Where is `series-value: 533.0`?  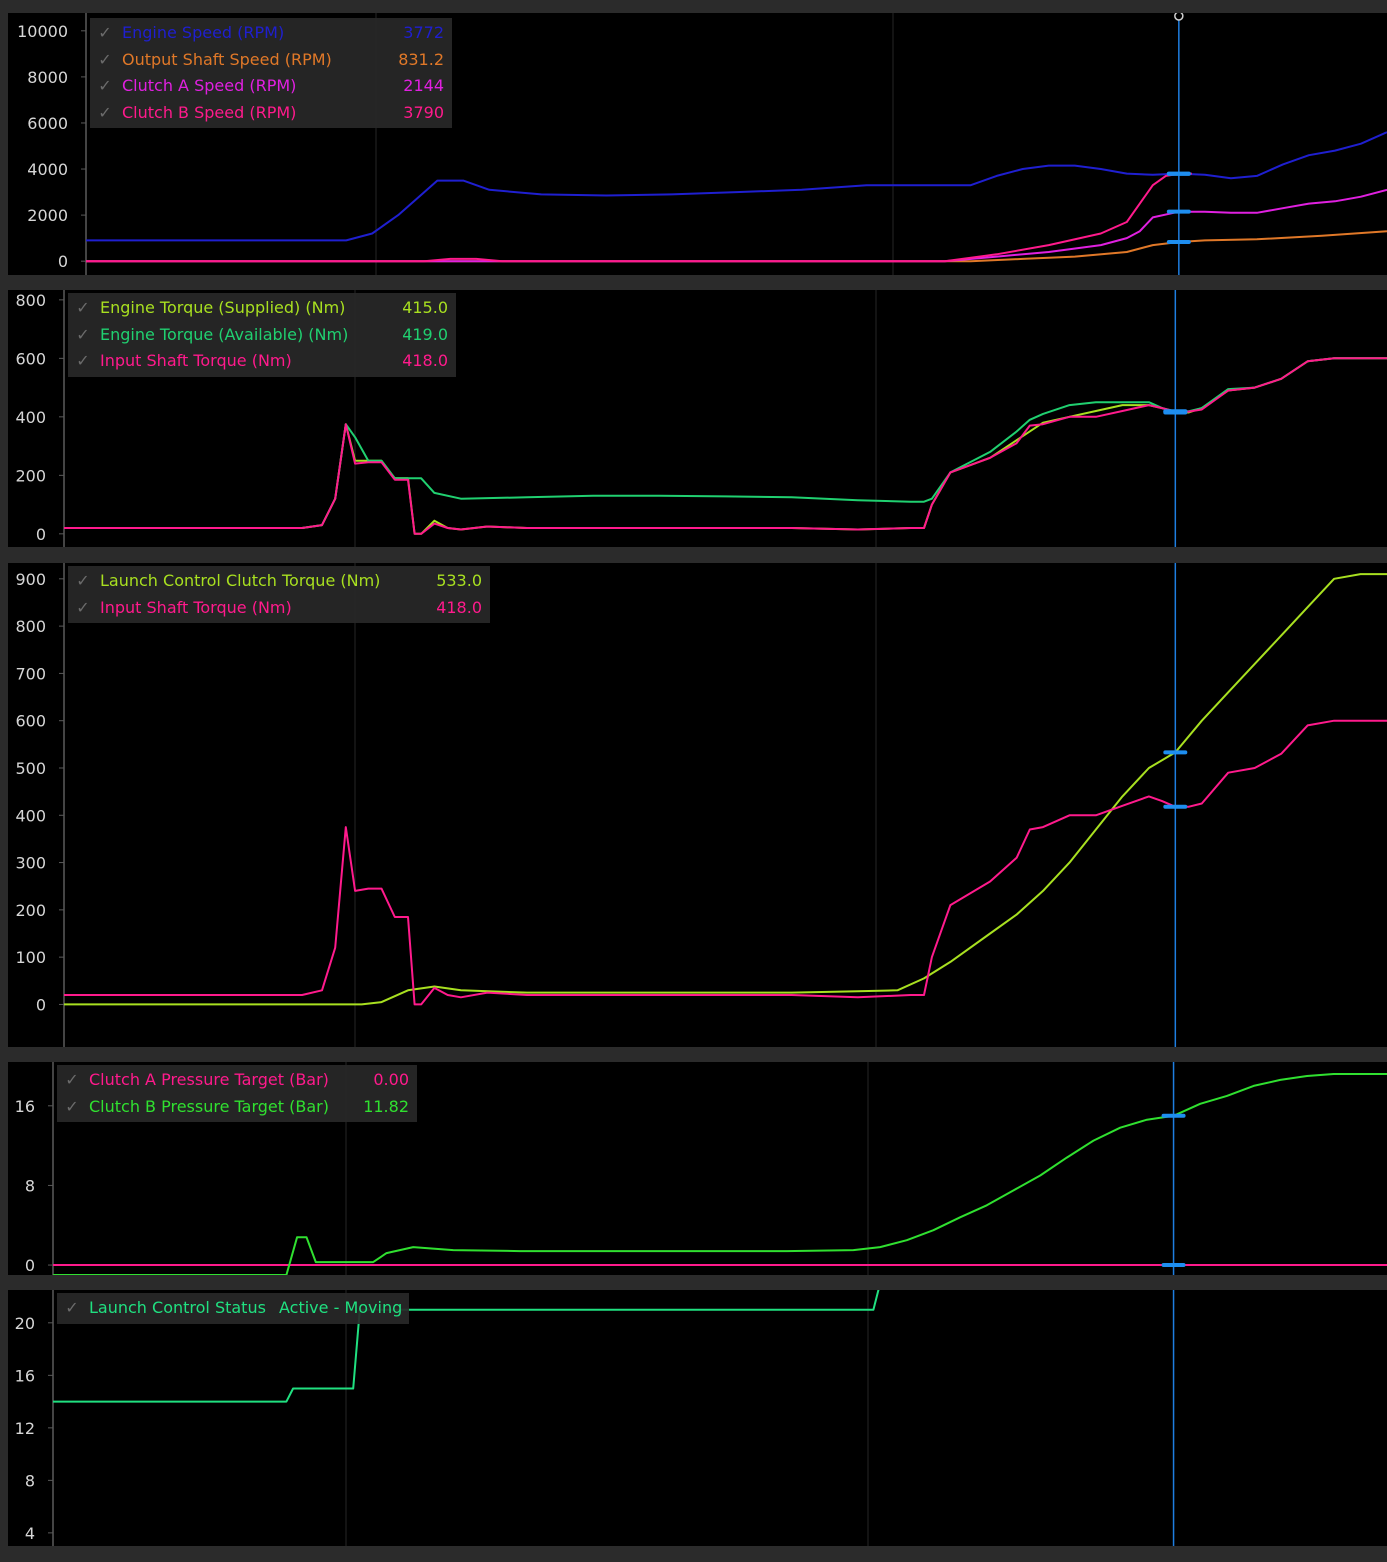 series-value: 533.0 is located at coordinates (459, 581).